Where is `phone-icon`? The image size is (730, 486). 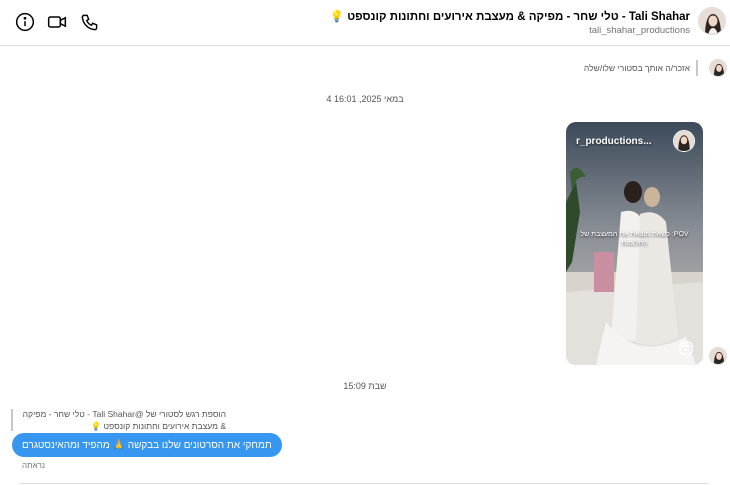
phone-icon is located at coordinates (89, 22).